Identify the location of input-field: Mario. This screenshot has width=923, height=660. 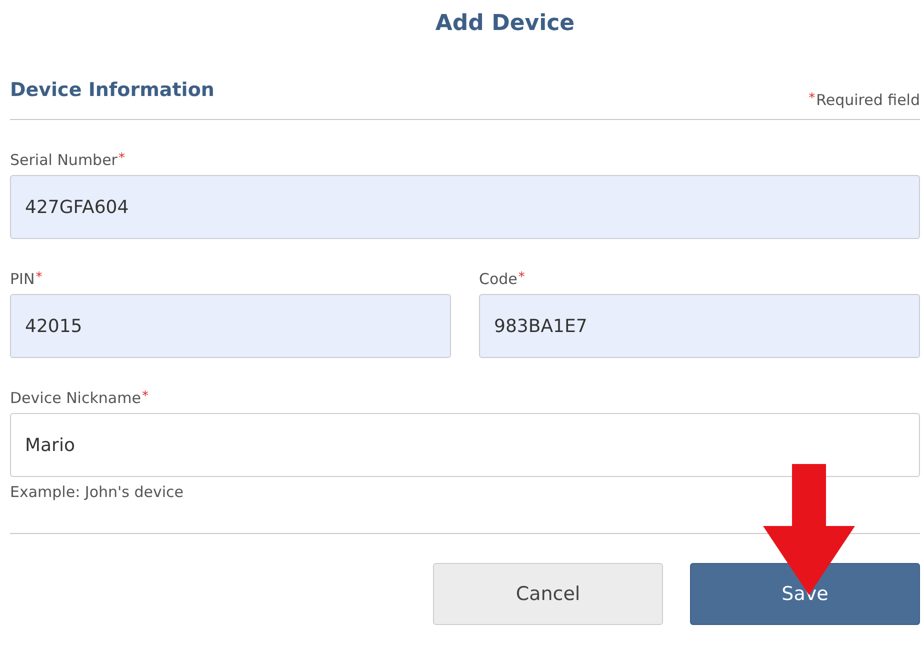
(465, 445).